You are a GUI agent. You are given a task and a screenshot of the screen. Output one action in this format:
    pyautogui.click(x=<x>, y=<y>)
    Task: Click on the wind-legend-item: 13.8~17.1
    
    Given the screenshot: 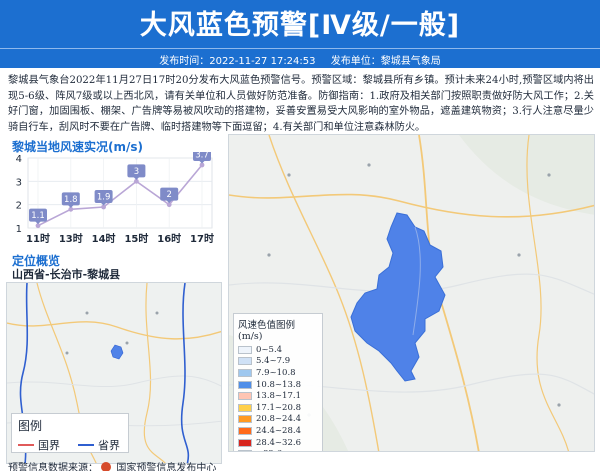 What is the action you would take?
    pyautogui.click(x=278, y=396)
    